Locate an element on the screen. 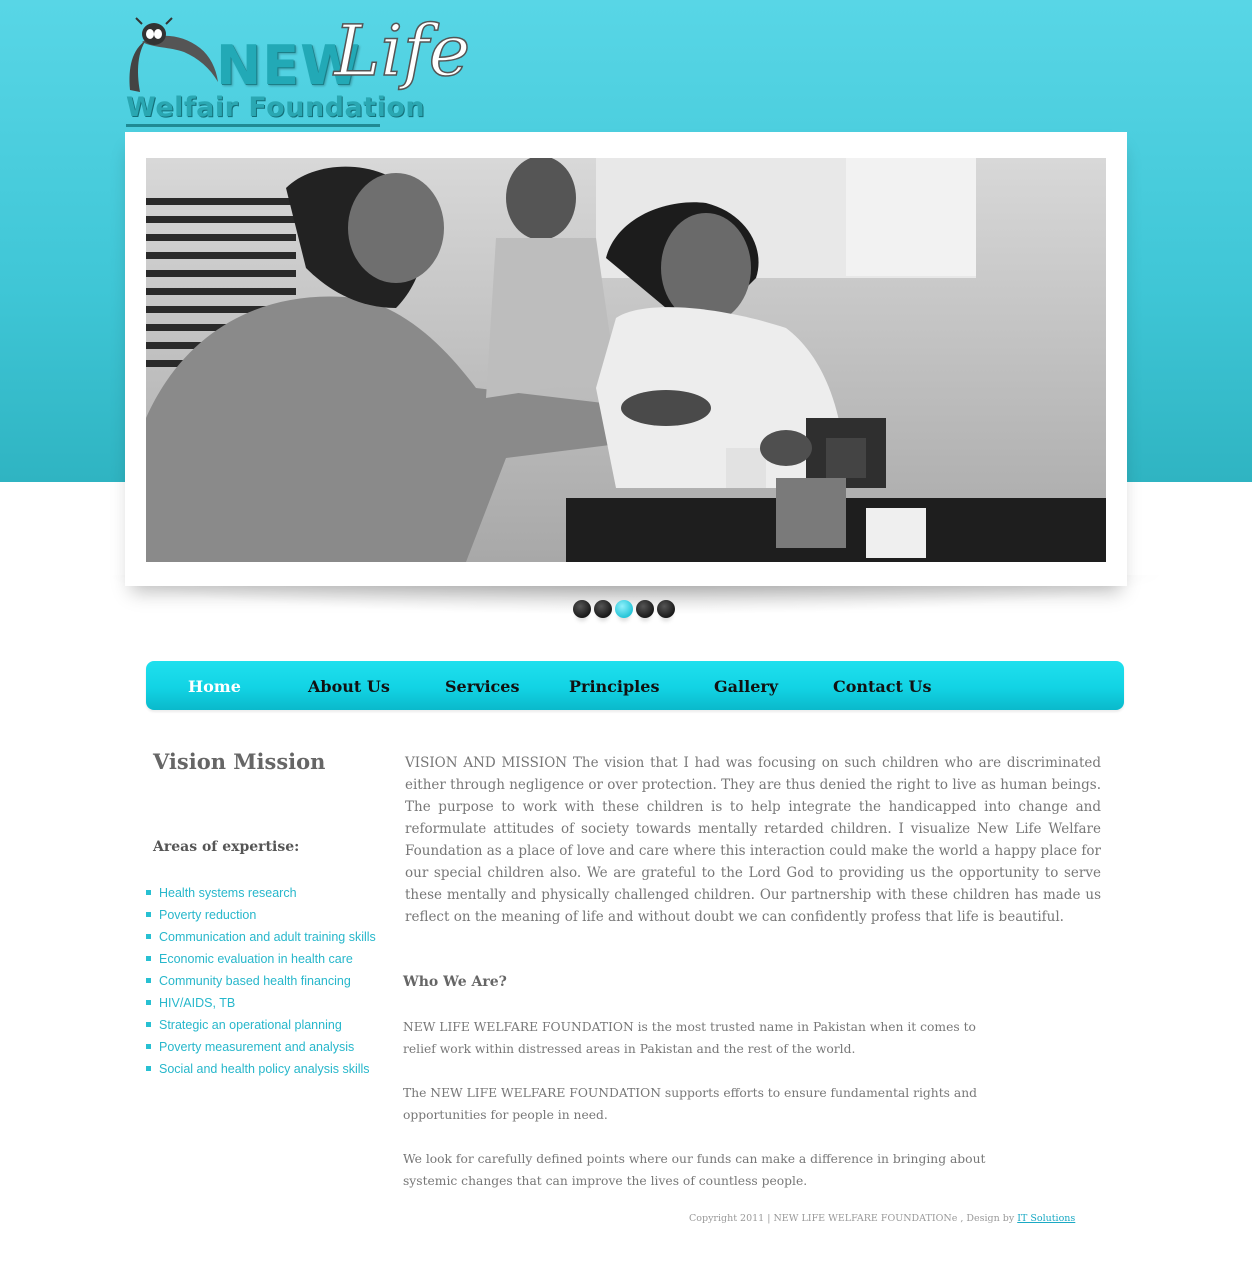 The height and width of the screenshot is (1265, 1252). nav-home: Home is located at coordinates (214, 686).